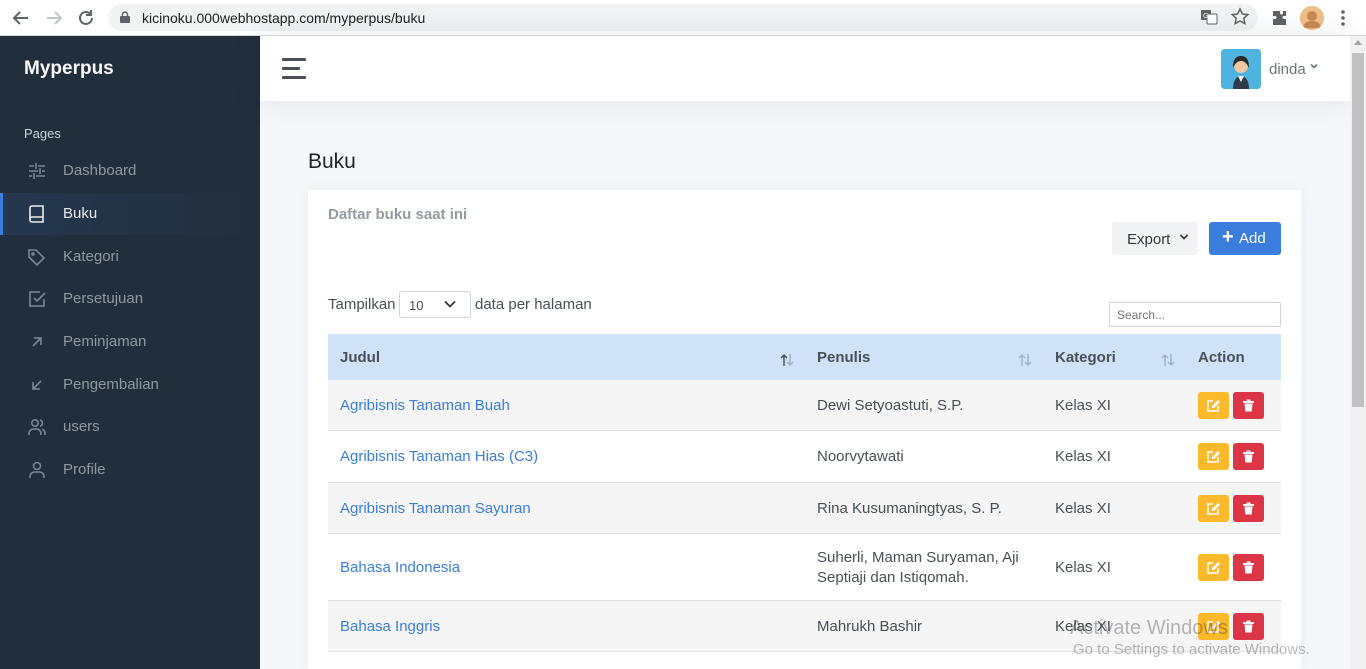  What do you see at coordinates (105, 341) in the screenshot?
I see `sidebar-item-label: Peminjaman` at bounding box center [105, 341].